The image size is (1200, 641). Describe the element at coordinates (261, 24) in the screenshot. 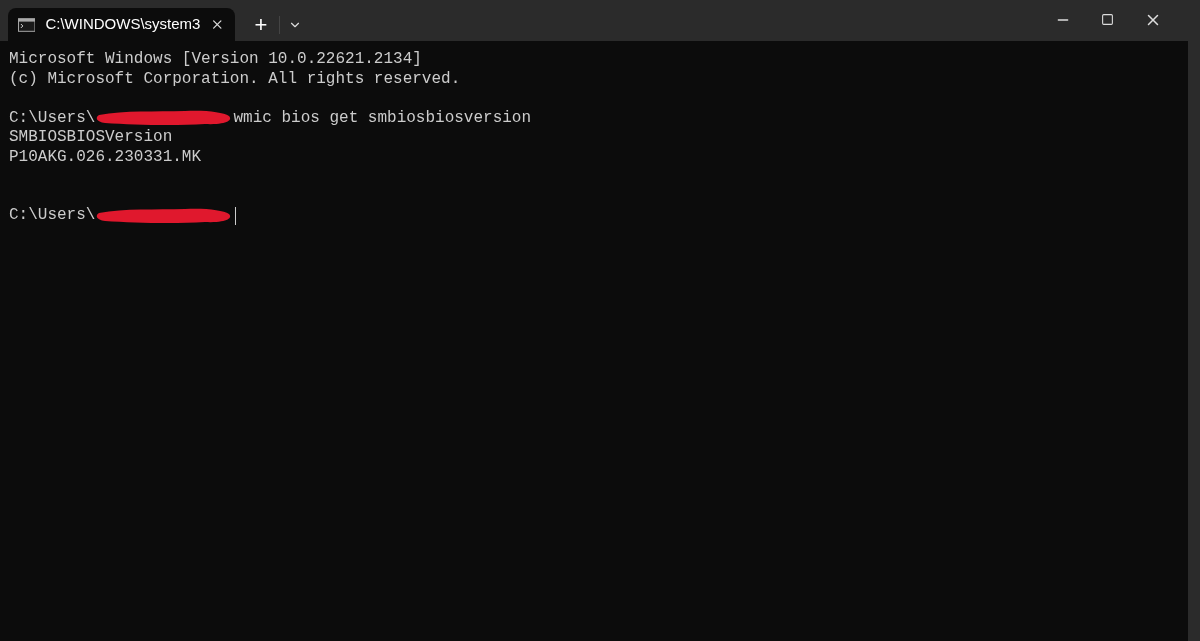

I see `new-tab-button: +` at that location.